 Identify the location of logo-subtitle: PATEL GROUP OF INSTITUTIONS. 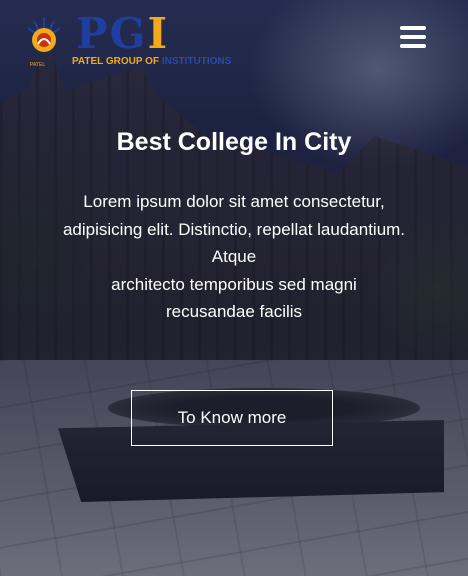
(152, 61).